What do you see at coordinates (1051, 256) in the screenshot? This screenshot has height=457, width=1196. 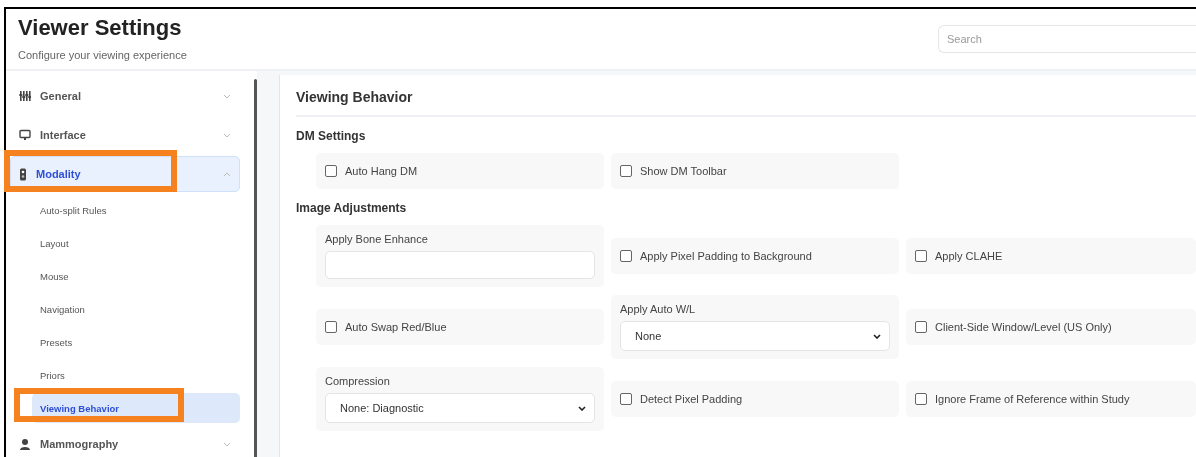 I see `checkbox-option: Apply CLAHE` at bounding box center [1051, 256].